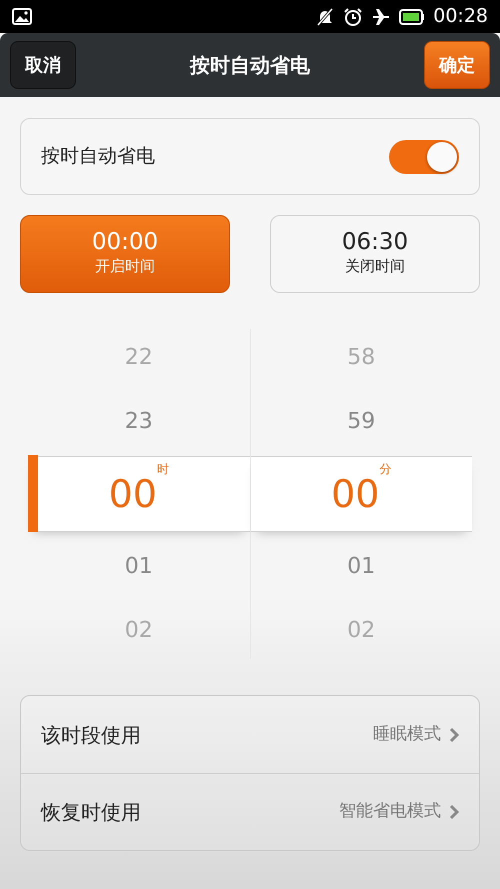  What do you see at coordinates (325, 16) in the screenshot?
I see `muted-bell-icon` at bounding box center [325, 16].